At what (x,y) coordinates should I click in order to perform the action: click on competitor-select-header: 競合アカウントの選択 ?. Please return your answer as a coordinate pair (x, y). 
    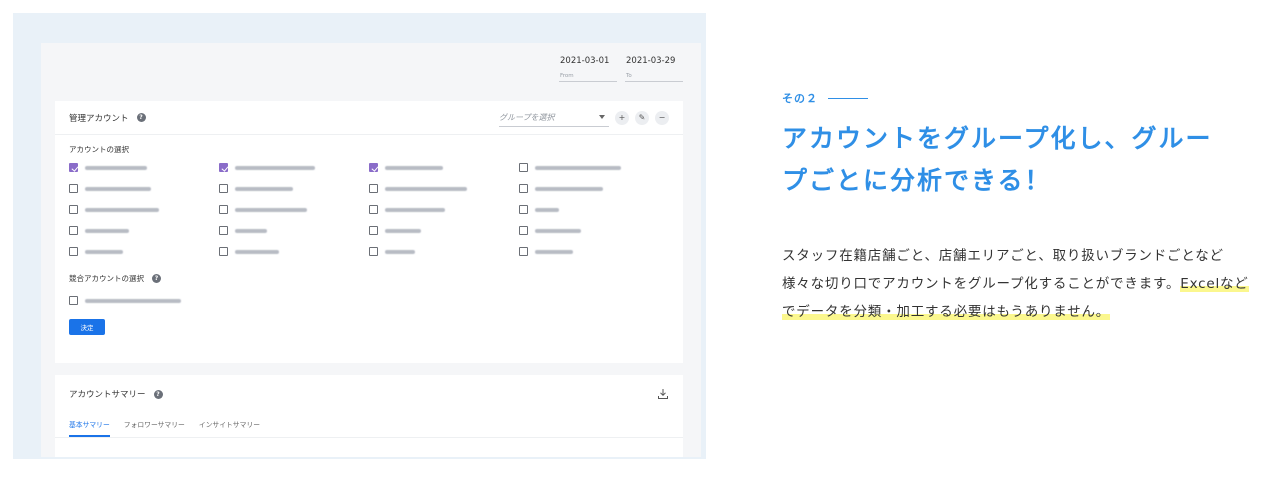
    Looking at the image, I should click on (369, 278).